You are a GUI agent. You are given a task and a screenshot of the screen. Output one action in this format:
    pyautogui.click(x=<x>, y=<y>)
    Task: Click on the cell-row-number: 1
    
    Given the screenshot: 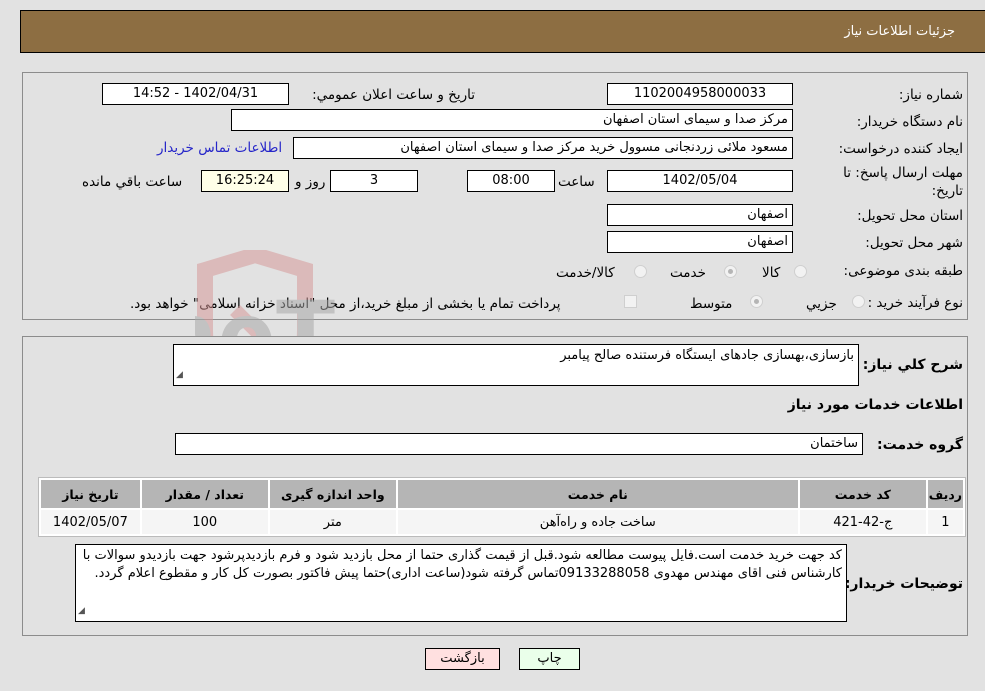 What is the action you would take?
    pyautogui.click(x=945, y=522)
    